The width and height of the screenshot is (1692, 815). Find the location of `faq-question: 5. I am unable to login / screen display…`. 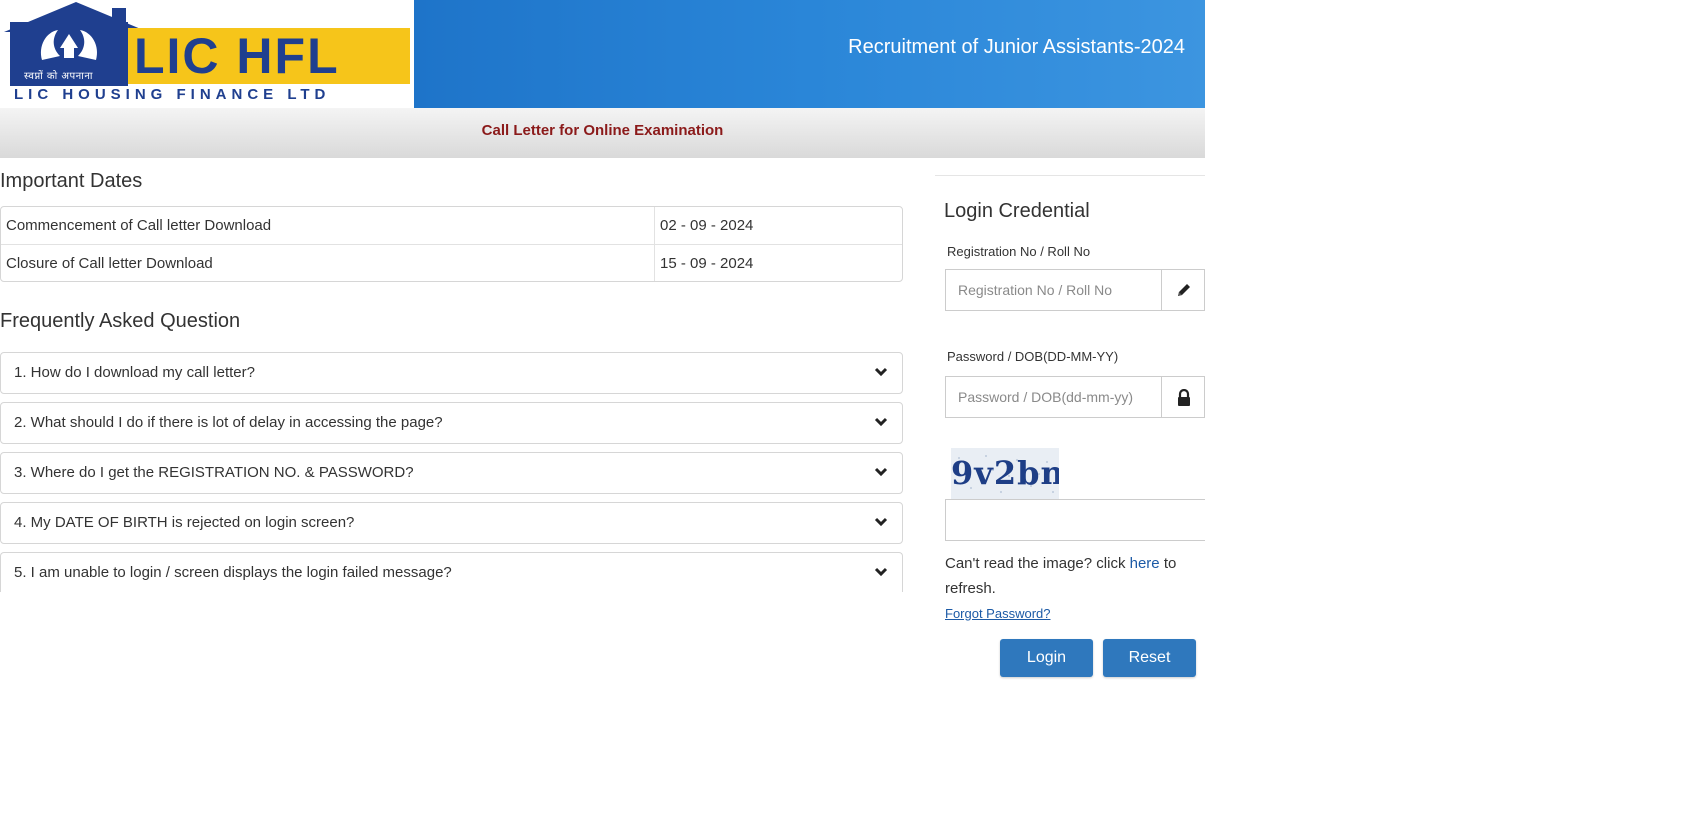

faq-question: 5. I am unable to login / screen display… is located at coordinates (233, 572).